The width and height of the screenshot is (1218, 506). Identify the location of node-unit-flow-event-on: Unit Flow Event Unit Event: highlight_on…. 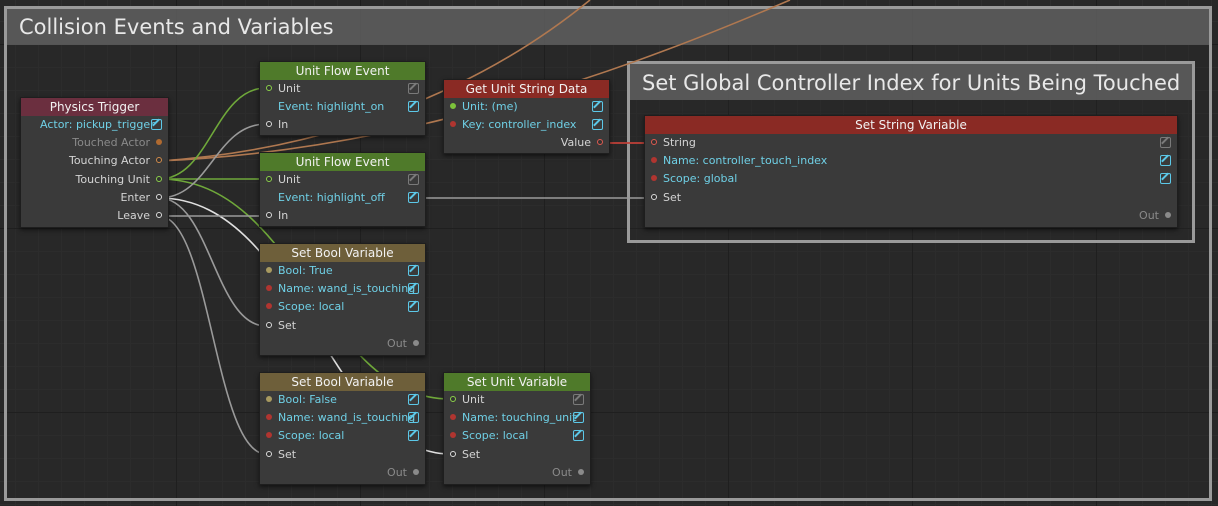
(342, 98).